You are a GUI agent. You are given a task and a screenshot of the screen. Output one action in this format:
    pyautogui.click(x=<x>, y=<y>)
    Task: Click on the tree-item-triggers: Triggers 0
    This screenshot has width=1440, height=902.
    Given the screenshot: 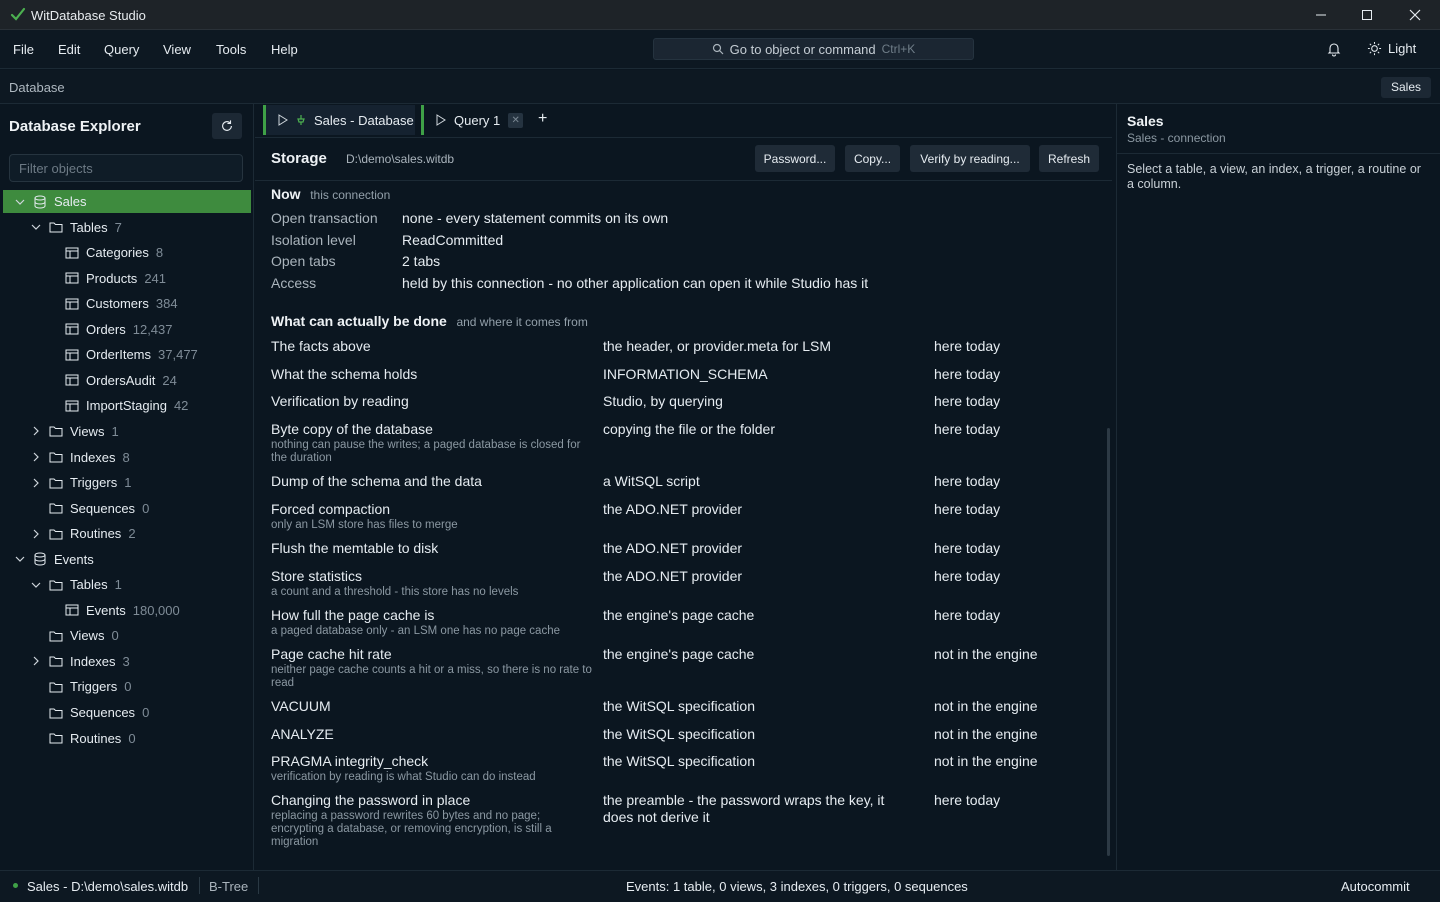 What is the action you would take?
    pyautogui.click(x=127, y=686)
    